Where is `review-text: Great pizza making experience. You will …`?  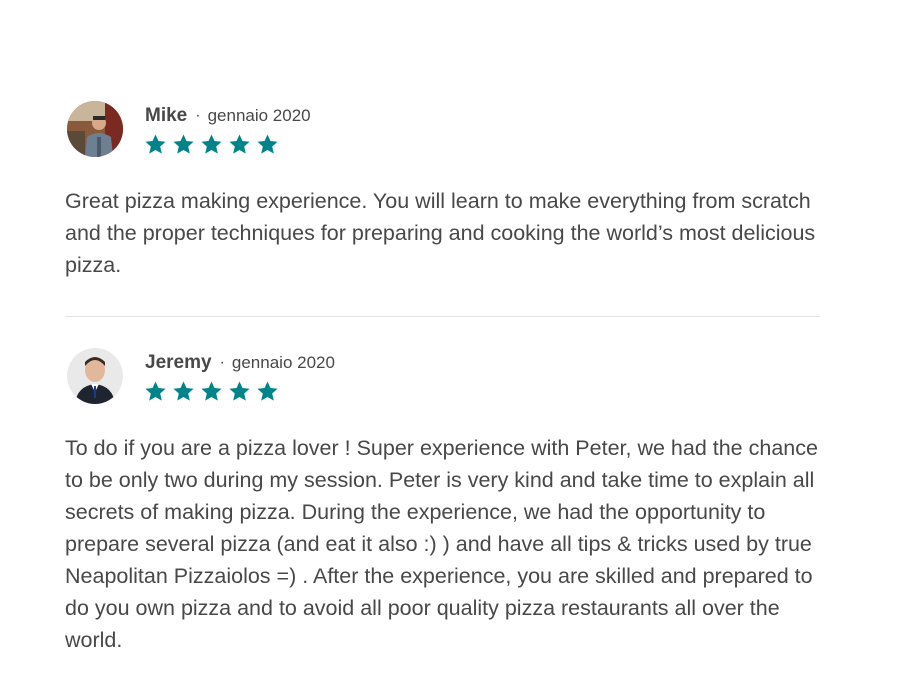 review-text: Great pizza making experience. You will … is located at coordinates (440, 233).